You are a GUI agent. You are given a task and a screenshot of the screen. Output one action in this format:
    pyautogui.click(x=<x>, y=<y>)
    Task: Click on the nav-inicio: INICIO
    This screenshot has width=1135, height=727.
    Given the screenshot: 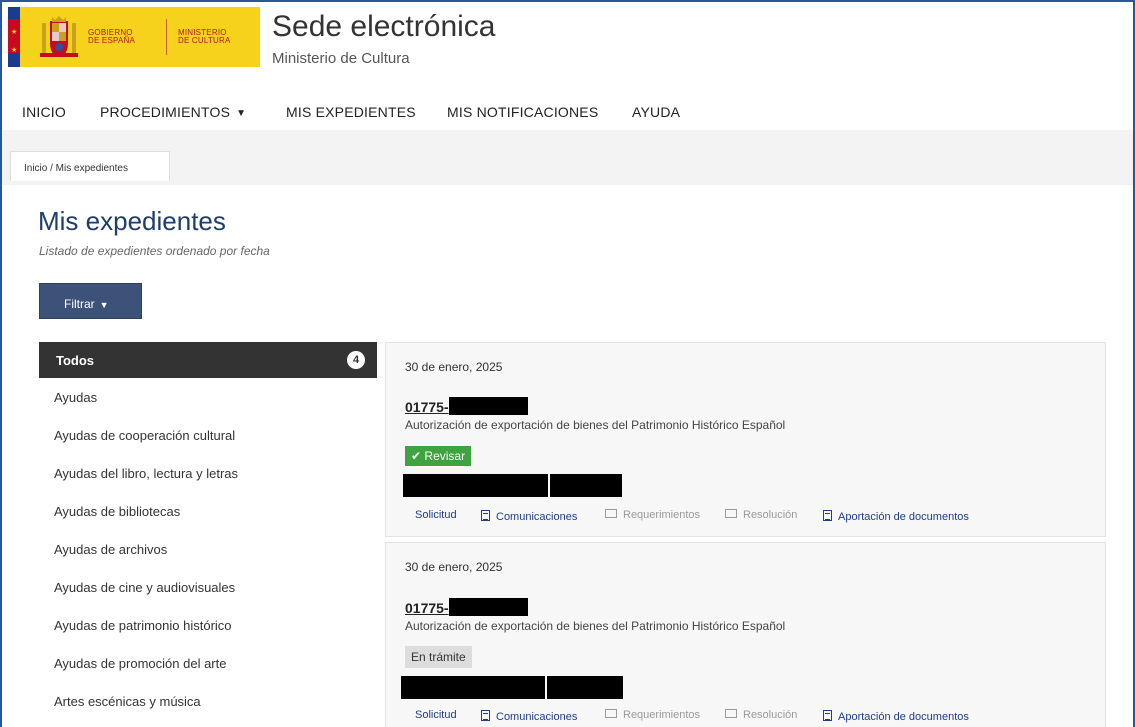 What is the action you would take?
    pyautogui.click(x=44, y=112)
    